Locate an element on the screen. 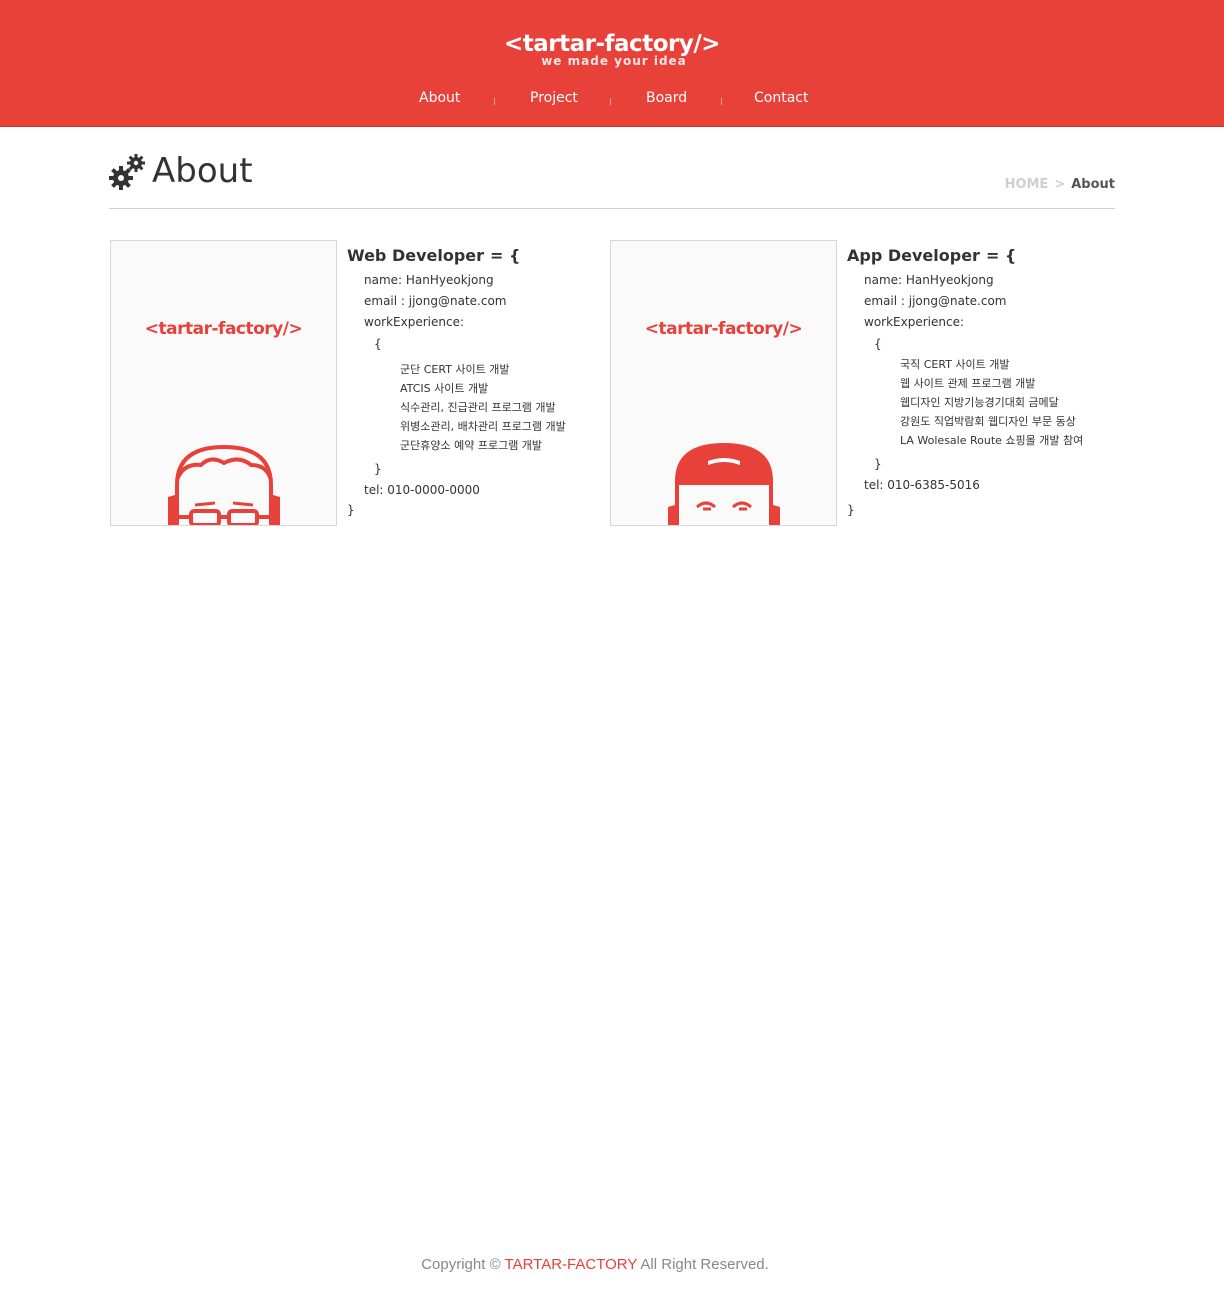  work-item: 웹 사이트 관제 프로그램 개발 is located at coordinates (968, 383).